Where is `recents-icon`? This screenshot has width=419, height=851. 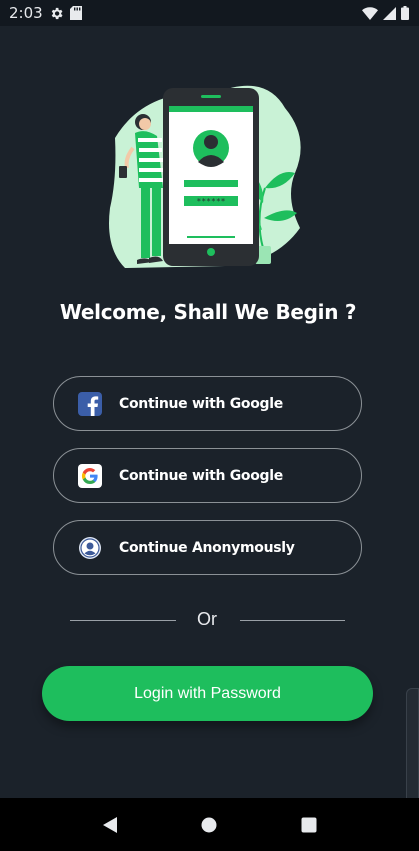
recents-icon is located at coordinates (309, 825).